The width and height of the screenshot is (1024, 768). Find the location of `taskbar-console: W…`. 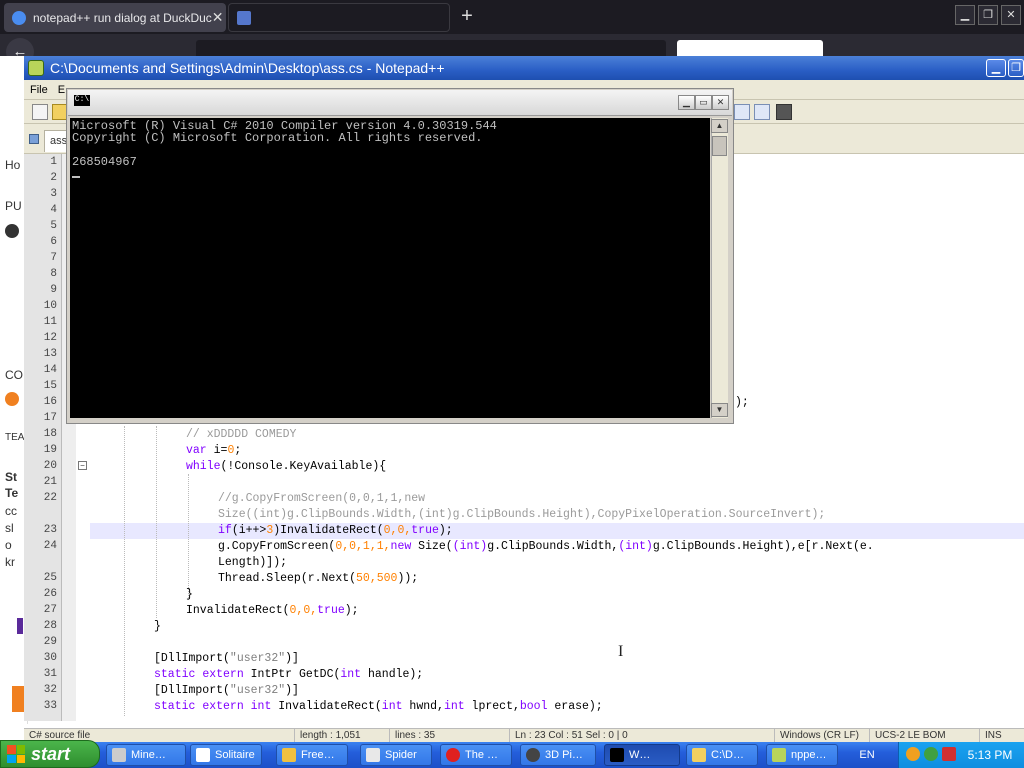

taskbar-console: W… is located at coordinates (642, 755).